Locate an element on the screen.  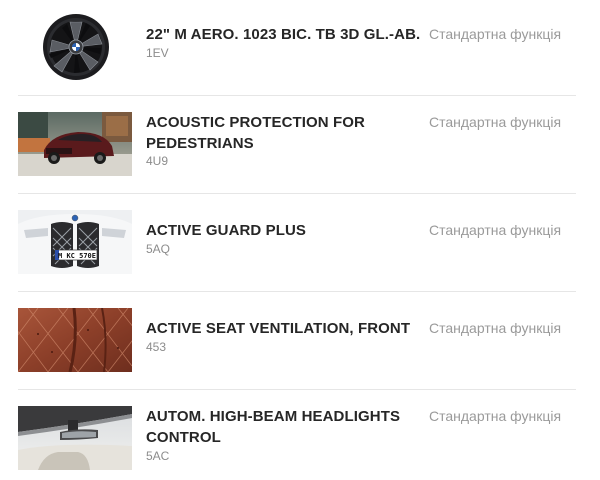
option-code: 5AQ is located at coordinates (158, 249).